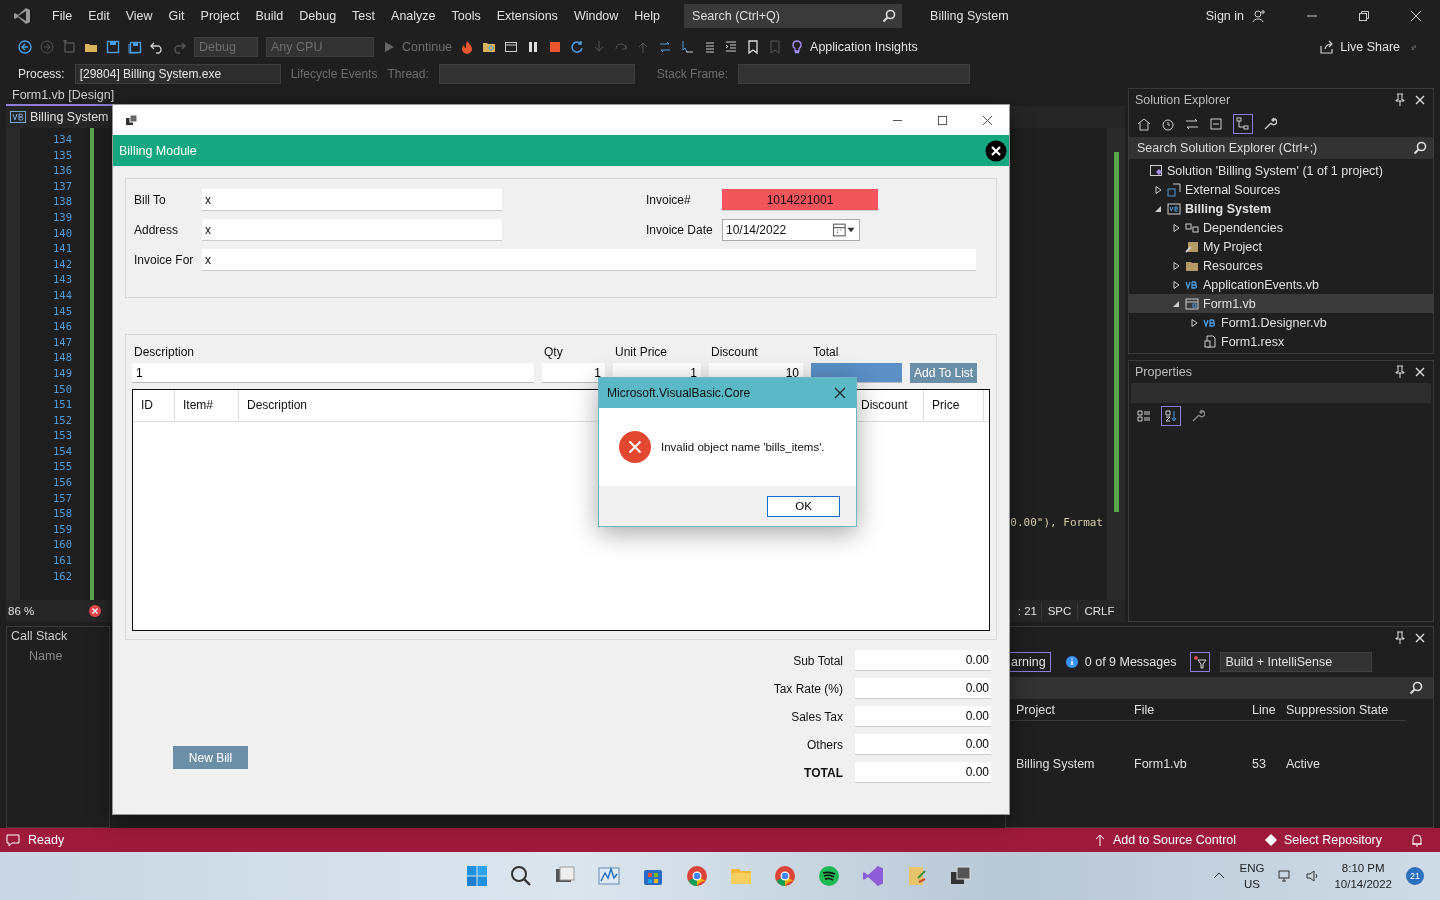 This screenshot has width=1440, height=900. Describe the element at coordinates (157, 47) in the screenshot. I see `undo-icon` at that location.